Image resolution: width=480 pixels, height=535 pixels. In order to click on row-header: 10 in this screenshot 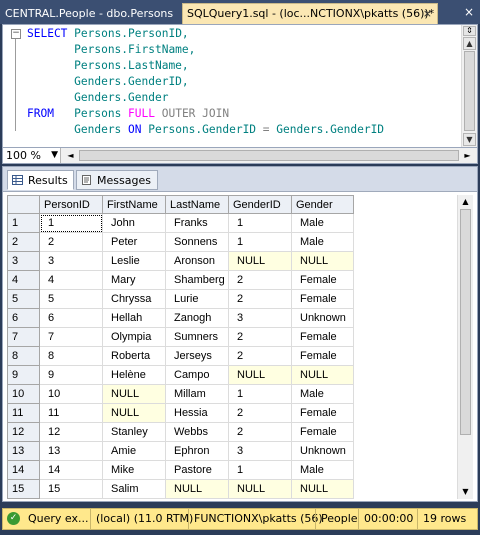, I will do `click(23, 394)`.